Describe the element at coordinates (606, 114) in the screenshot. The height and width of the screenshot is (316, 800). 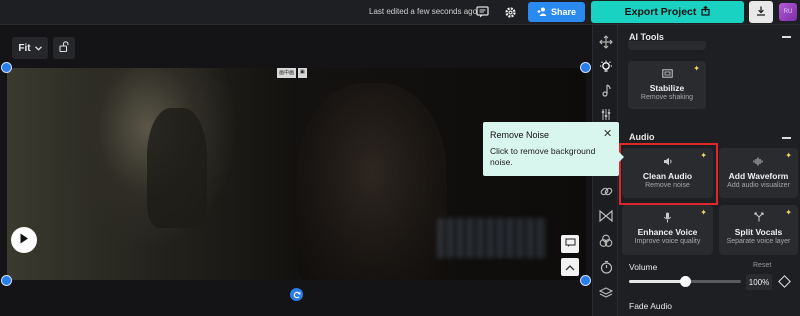
I see `adjust-icon` at that location.